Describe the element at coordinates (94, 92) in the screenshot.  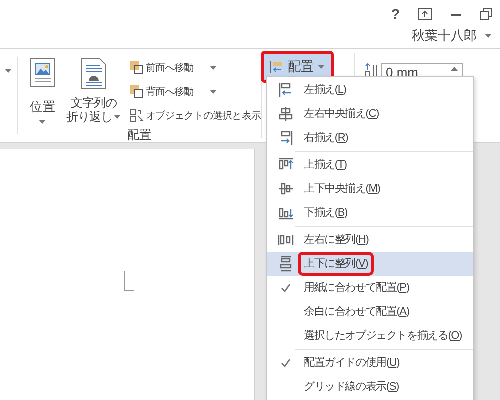
I see `wrap-text-button: 文字列の 折り返し` at that location.